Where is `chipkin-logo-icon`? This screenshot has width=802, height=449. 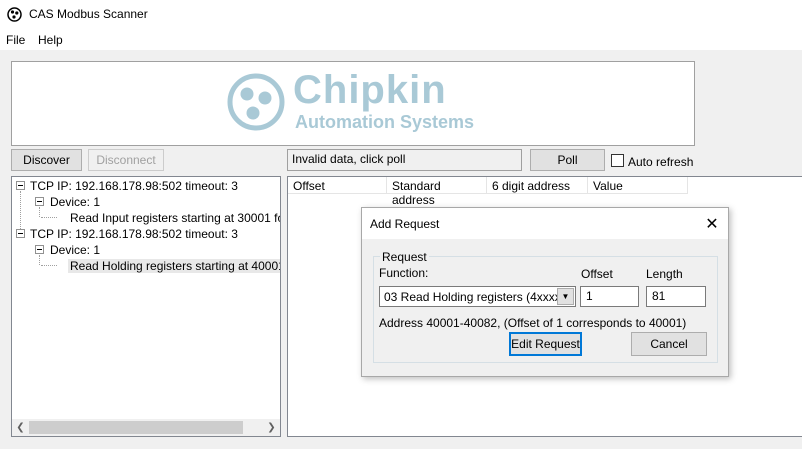 chipkin-logo-icon is located at coordinates (256, 102).